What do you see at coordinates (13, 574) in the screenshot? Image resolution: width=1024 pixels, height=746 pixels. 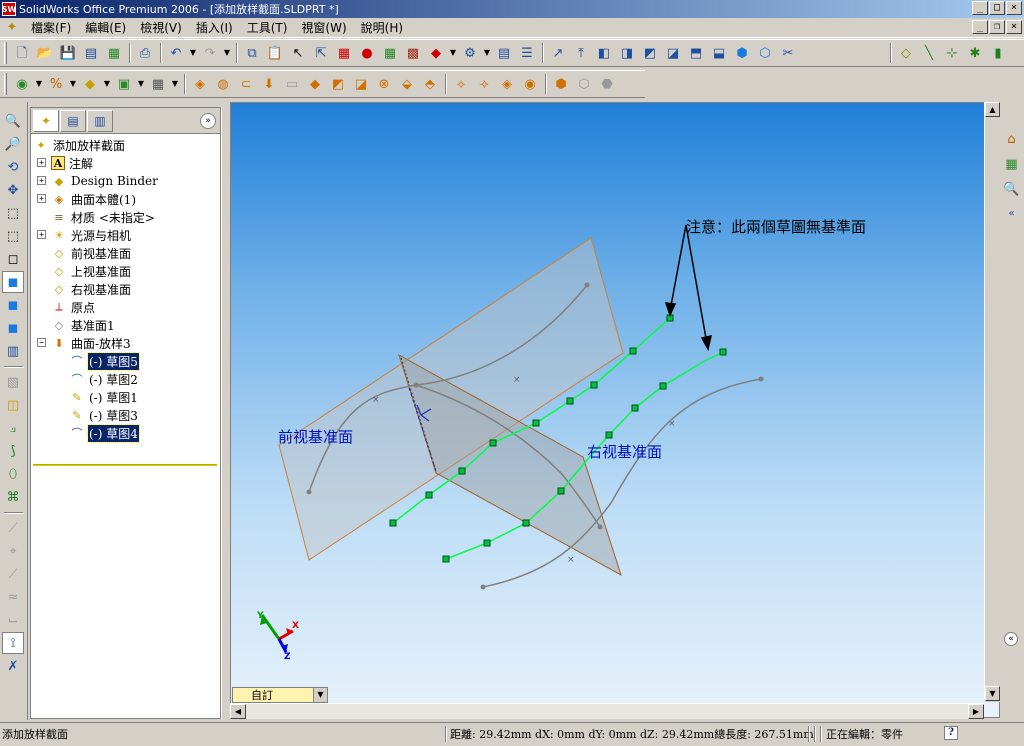 I see `sketch-tool-3-icon: ⟋` at bounding box center [13, 574].